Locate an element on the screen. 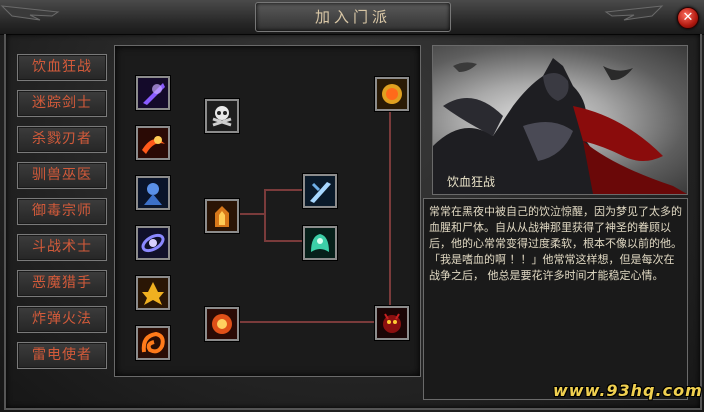 This screenshot has height=412, width=704. ice-blade-icon is located at coordinates (320, 191).